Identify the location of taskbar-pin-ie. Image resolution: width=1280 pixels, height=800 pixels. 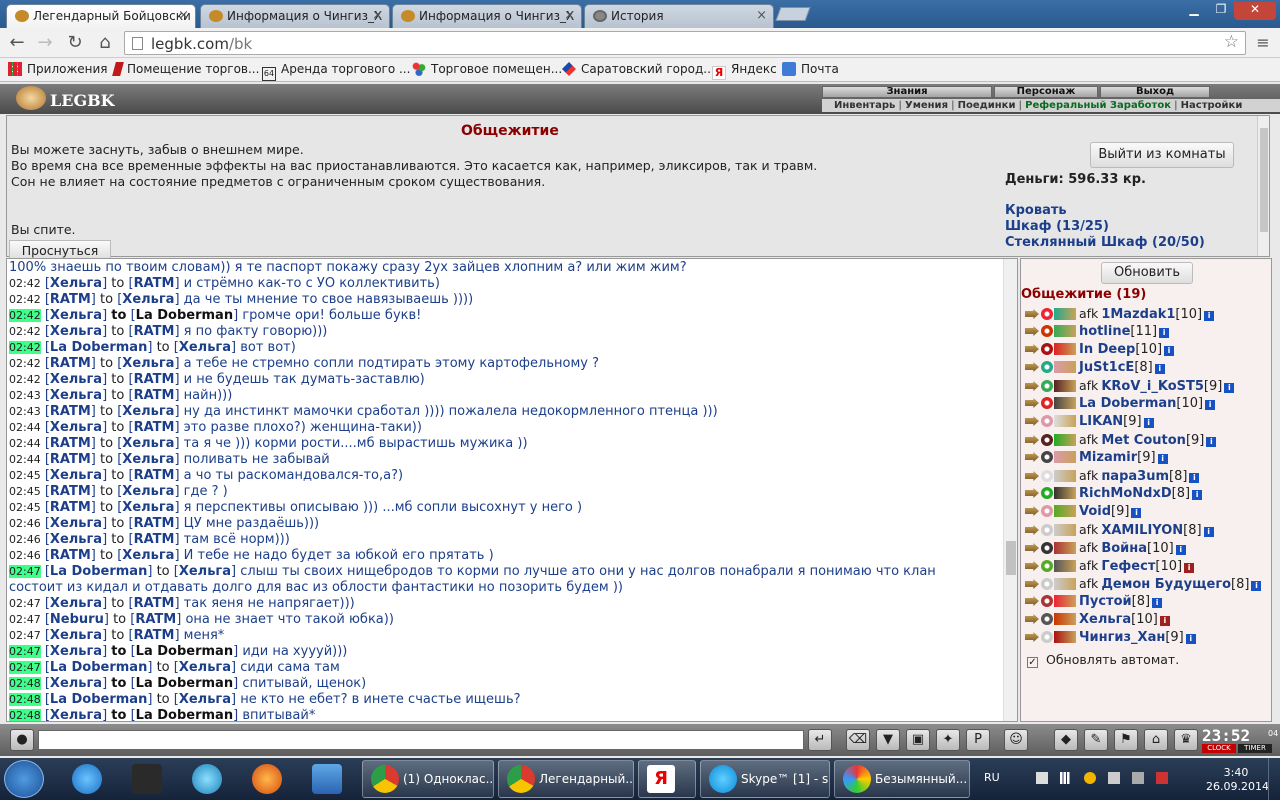
(86, 779).